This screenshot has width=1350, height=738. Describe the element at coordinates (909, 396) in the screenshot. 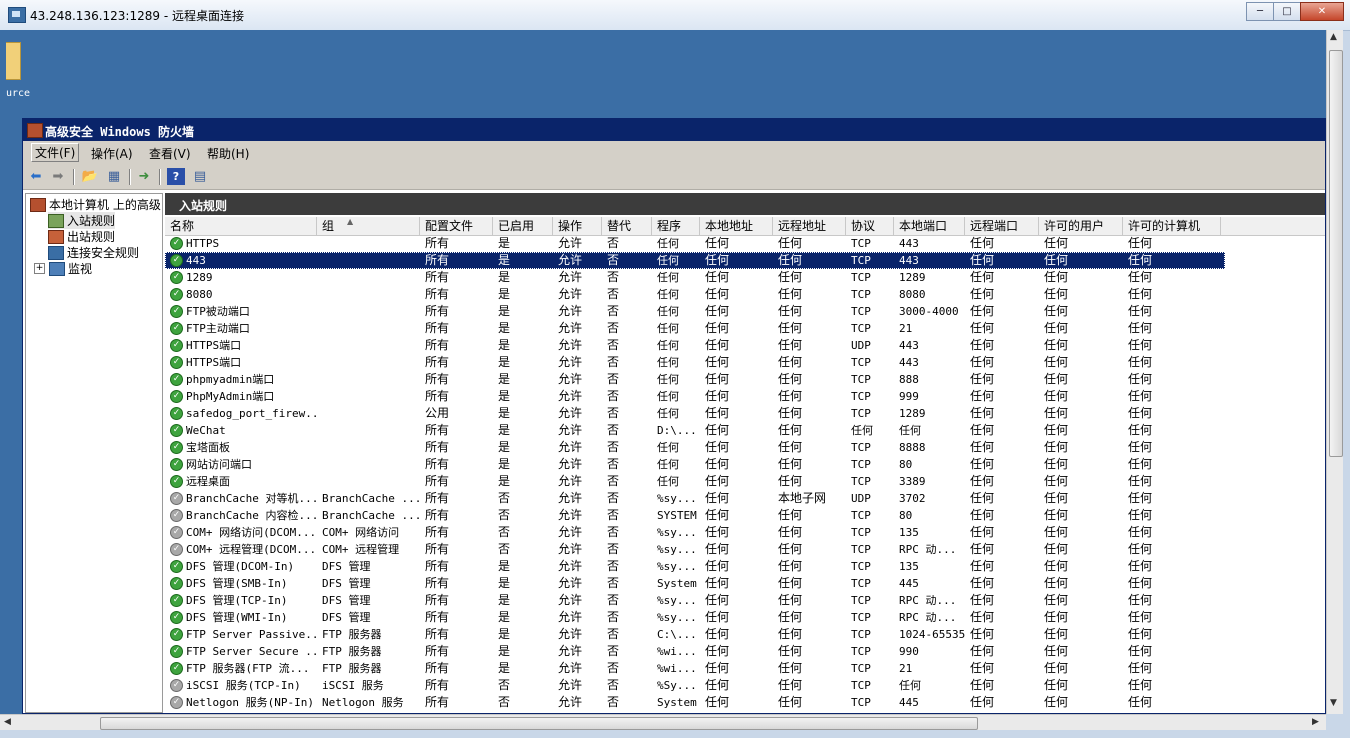

I see `column-local-port-cell: 999` at that location.